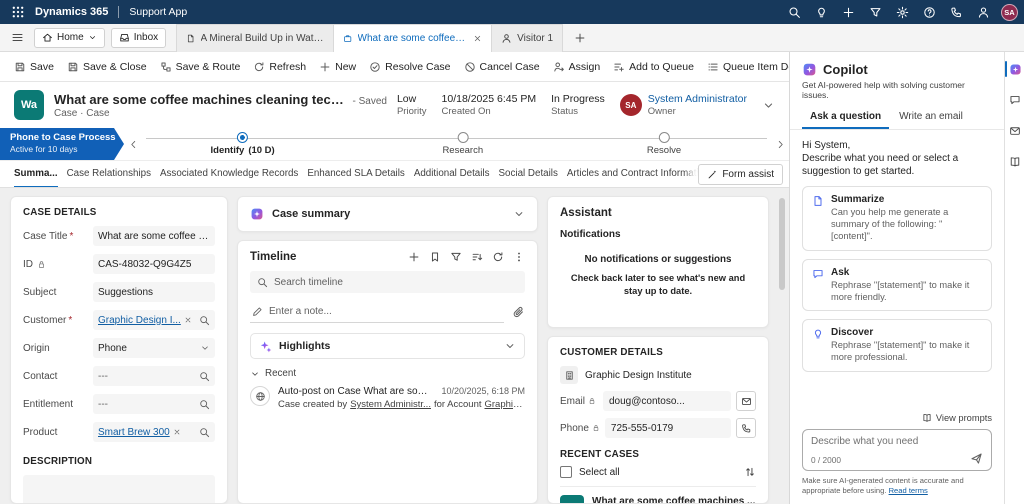 This screenshot has height=504, width=1024. I want to click on case-summary-card: Case summary, so click(387, 214).